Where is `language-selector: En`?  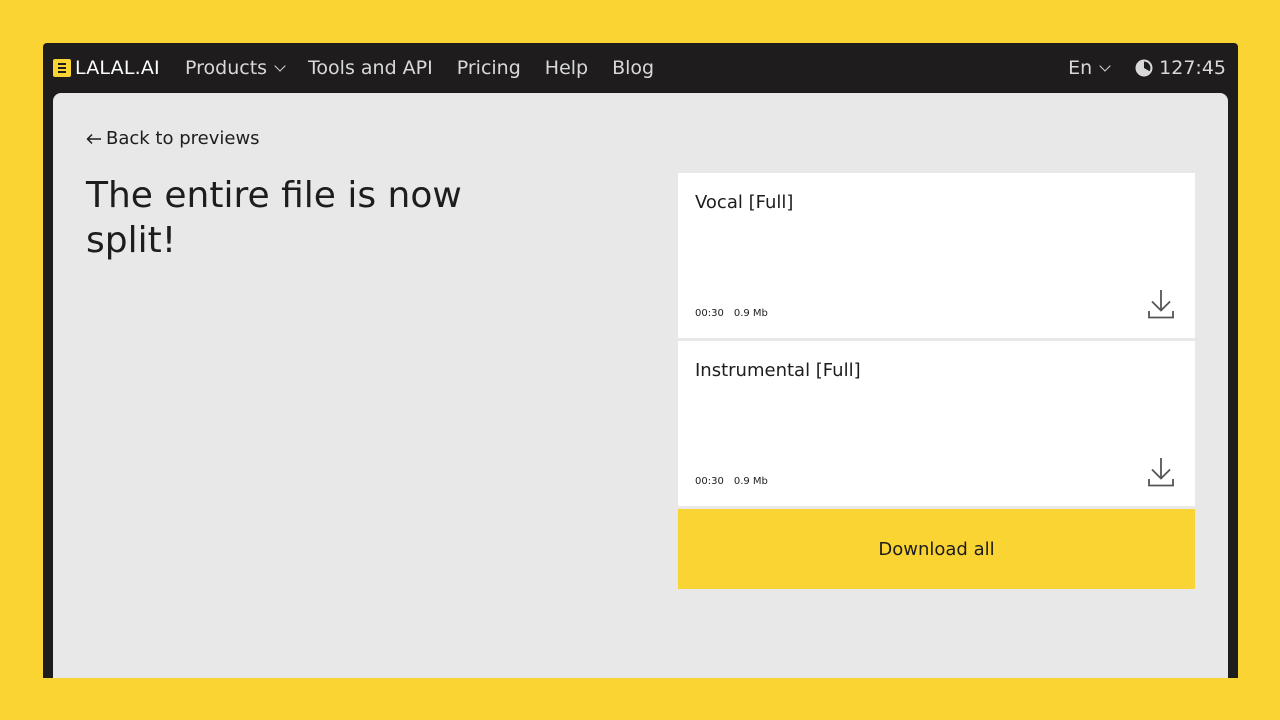
language-selector: En is located at coordinates (1089, 68).